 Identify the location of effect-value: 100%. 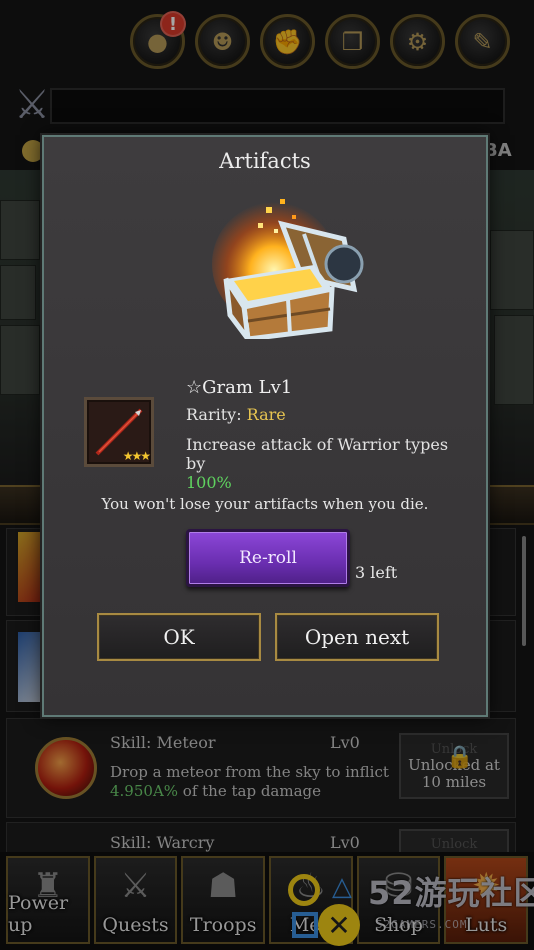
(209, 482).